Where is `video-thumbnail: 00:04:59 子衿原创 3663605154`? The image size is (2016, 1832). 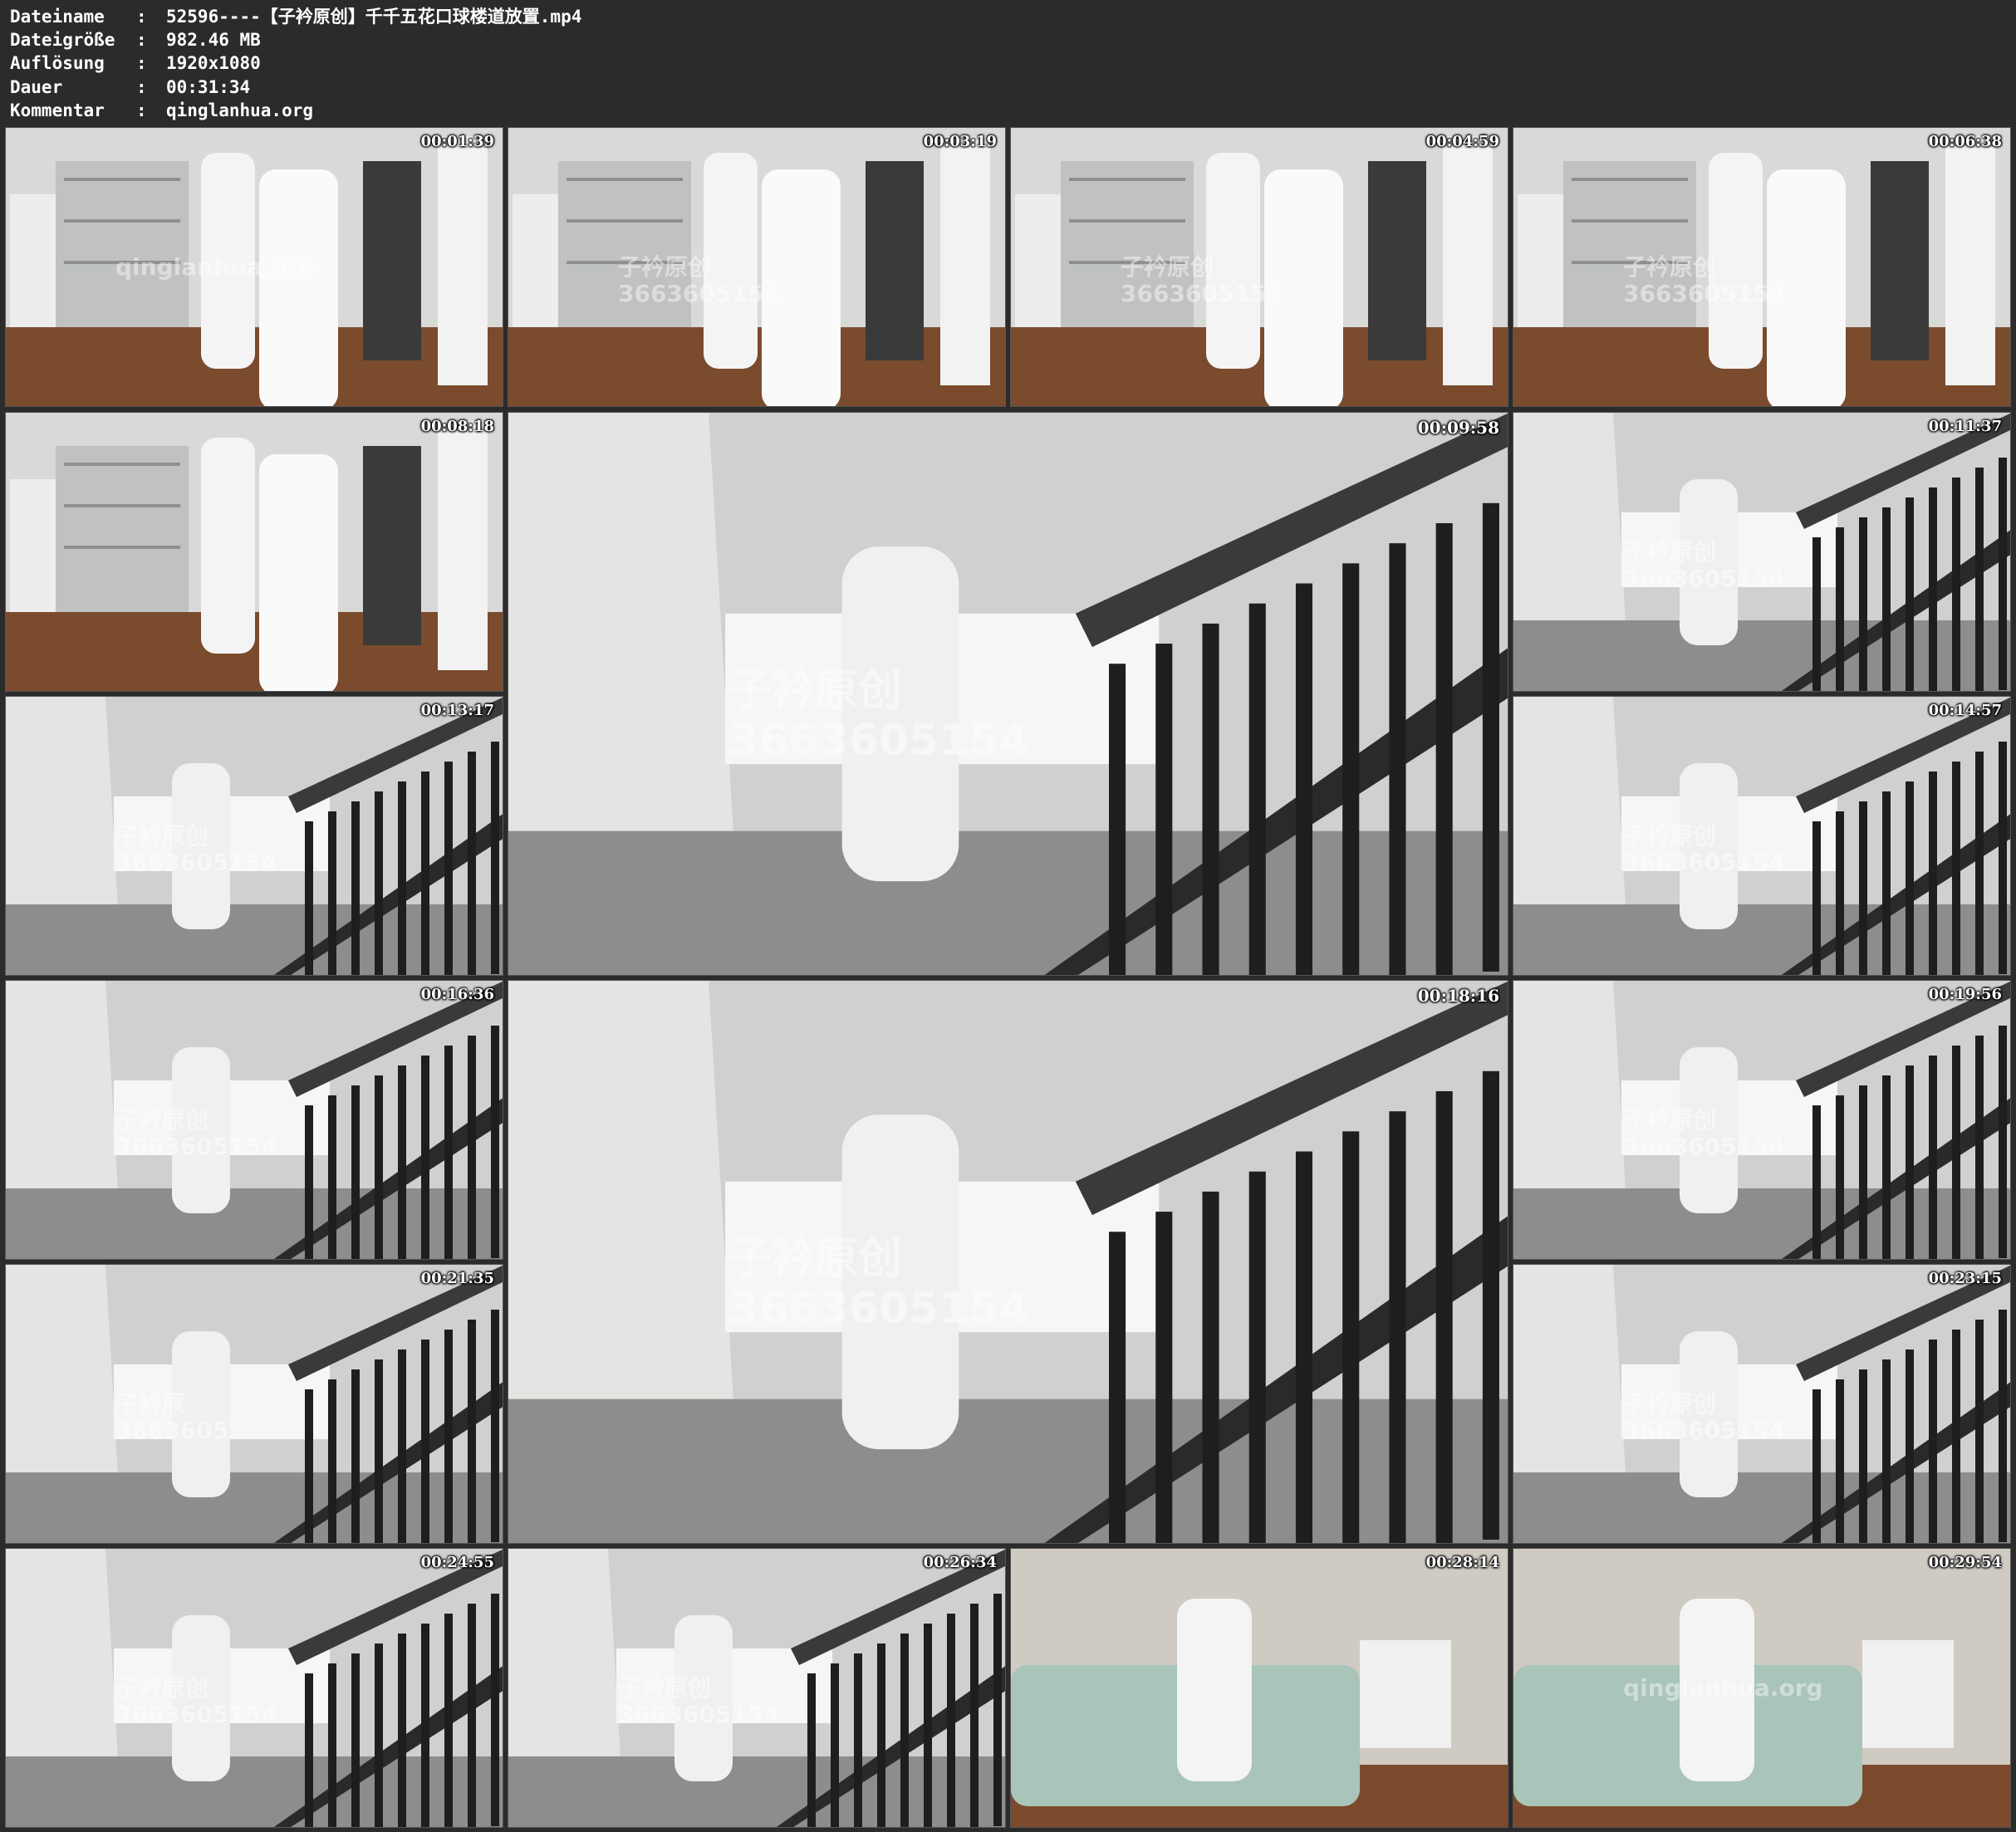
video-thumbnail: 00:04:59 子衿原创 3663605154 is located at coordinates (1259, 267).